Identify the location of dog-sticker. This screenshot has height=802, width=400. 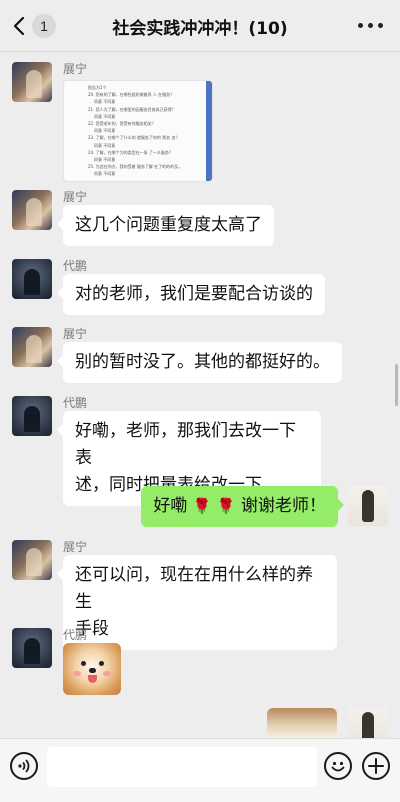
(302, 723).